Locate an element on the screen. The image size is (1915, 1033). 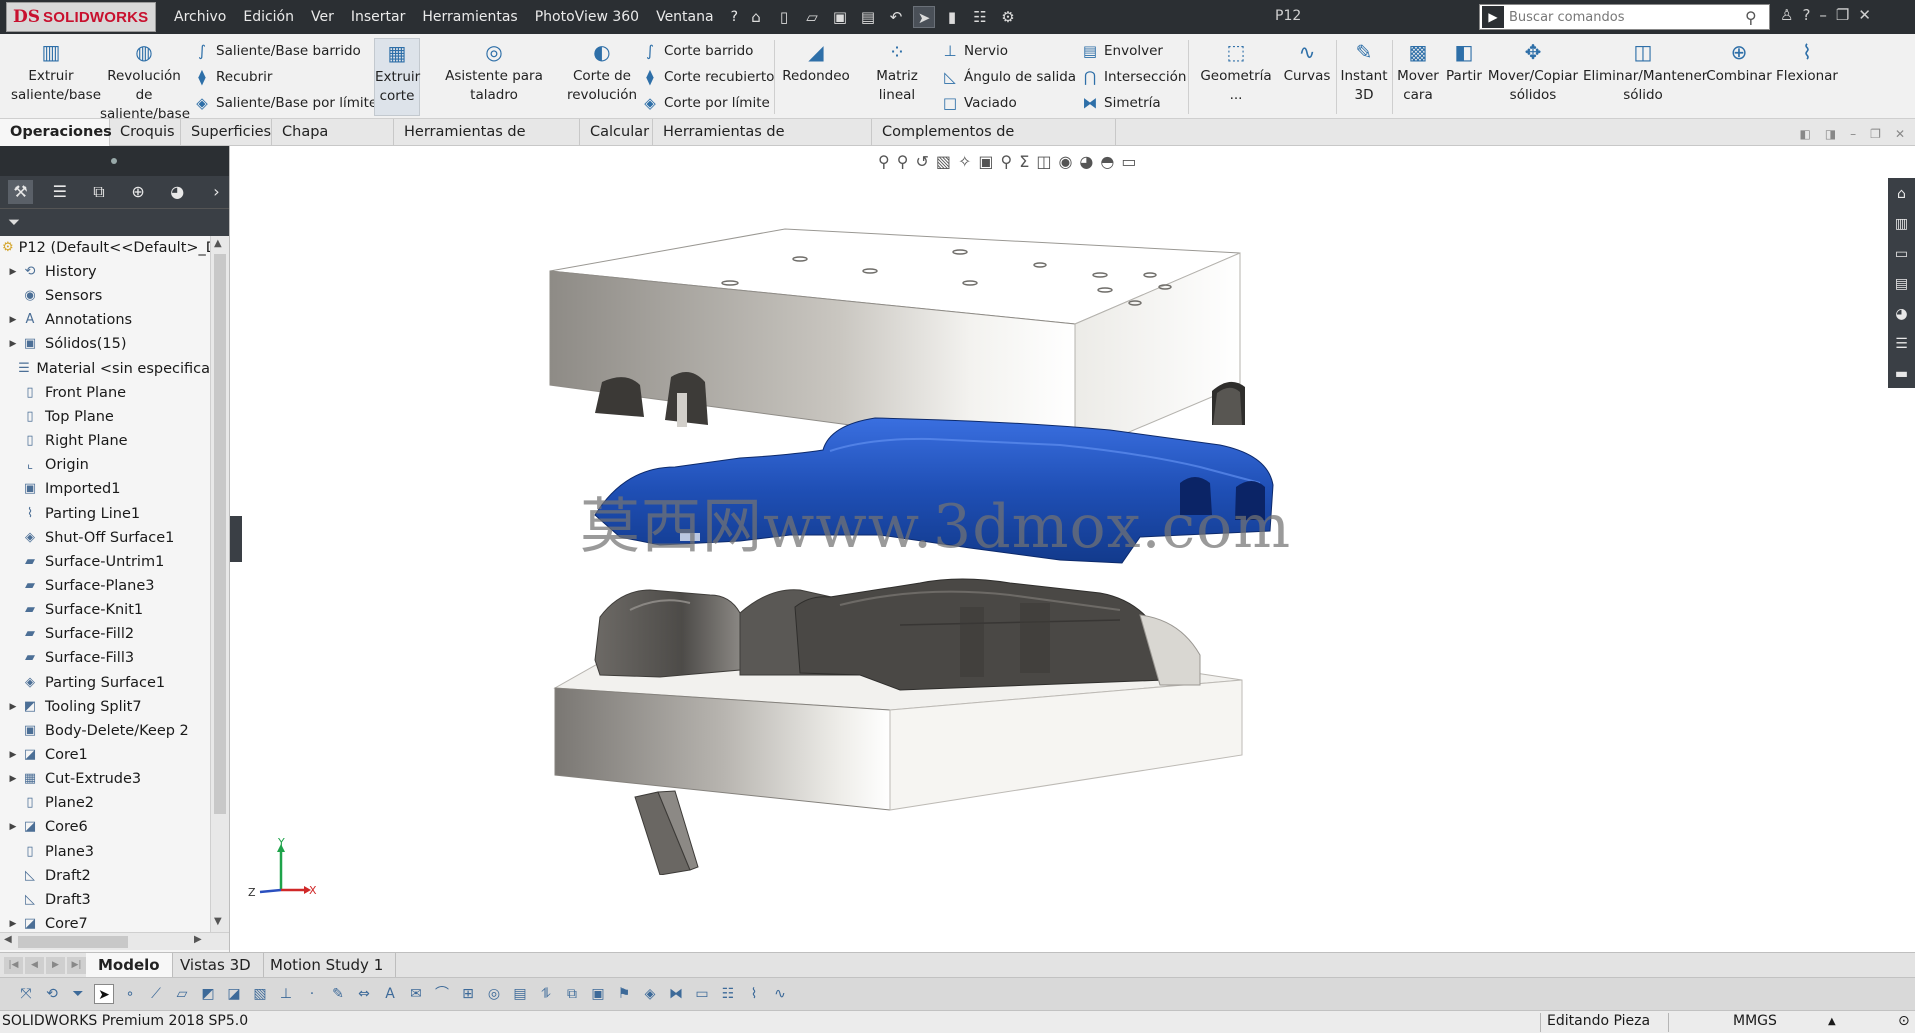
hscroll-thumb is located at coordinates (73, 942).